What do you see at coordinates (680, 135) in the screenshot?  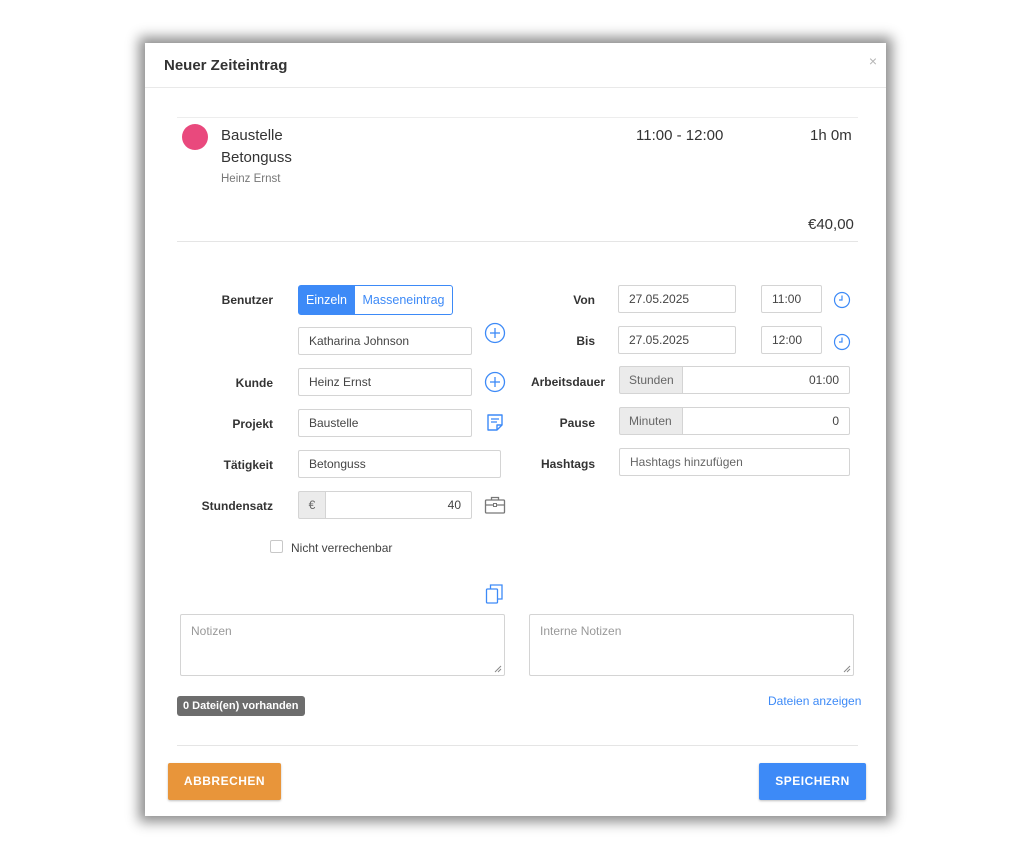 I see `summary-time-range: 11:00 - 12:00` at bounding box center [680, 135].